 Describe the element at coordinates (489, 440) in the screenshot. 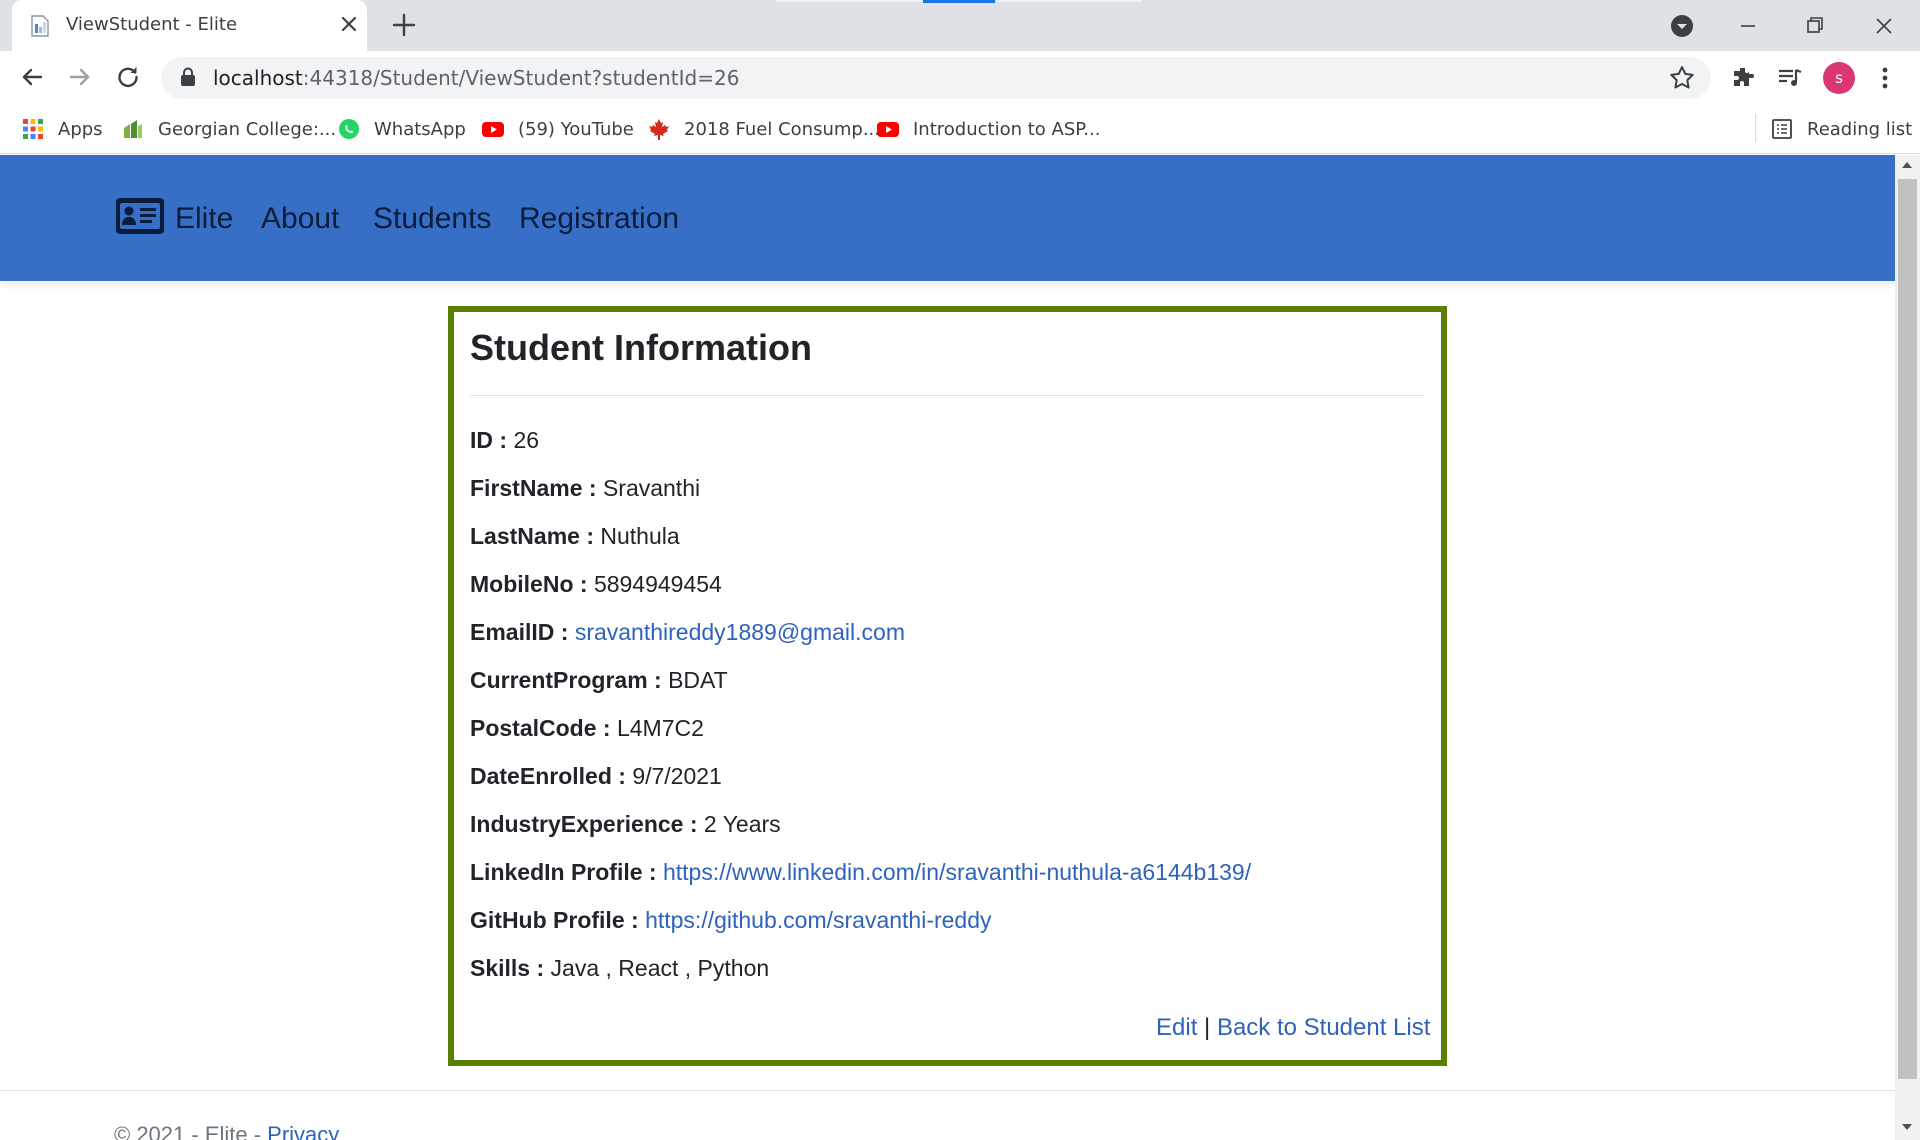

I see `field-label: ID :` at that location.